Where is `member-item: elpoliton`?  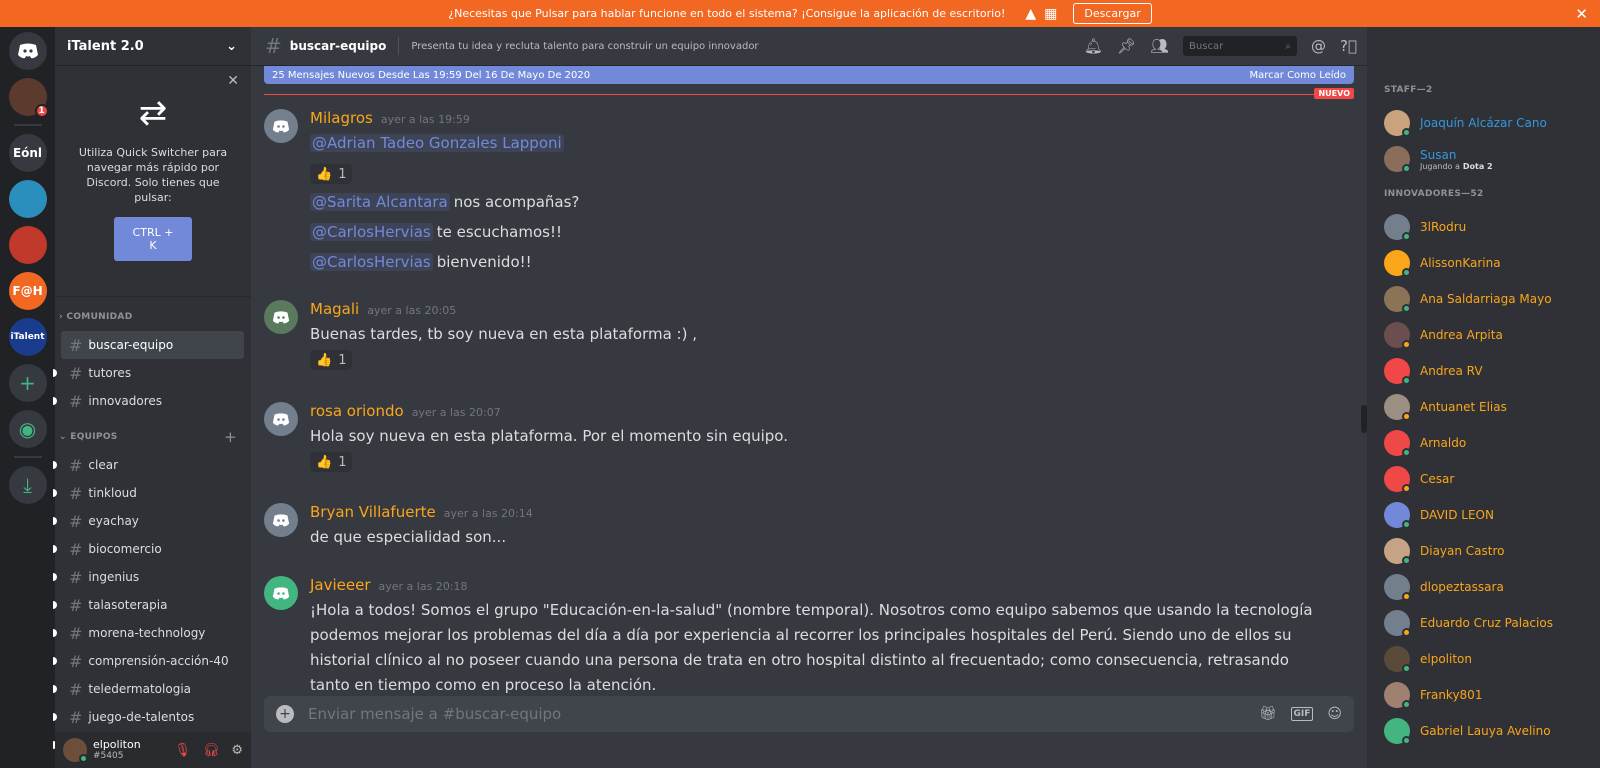 member-item: elpoliton is located at coordinates (1483, 659).